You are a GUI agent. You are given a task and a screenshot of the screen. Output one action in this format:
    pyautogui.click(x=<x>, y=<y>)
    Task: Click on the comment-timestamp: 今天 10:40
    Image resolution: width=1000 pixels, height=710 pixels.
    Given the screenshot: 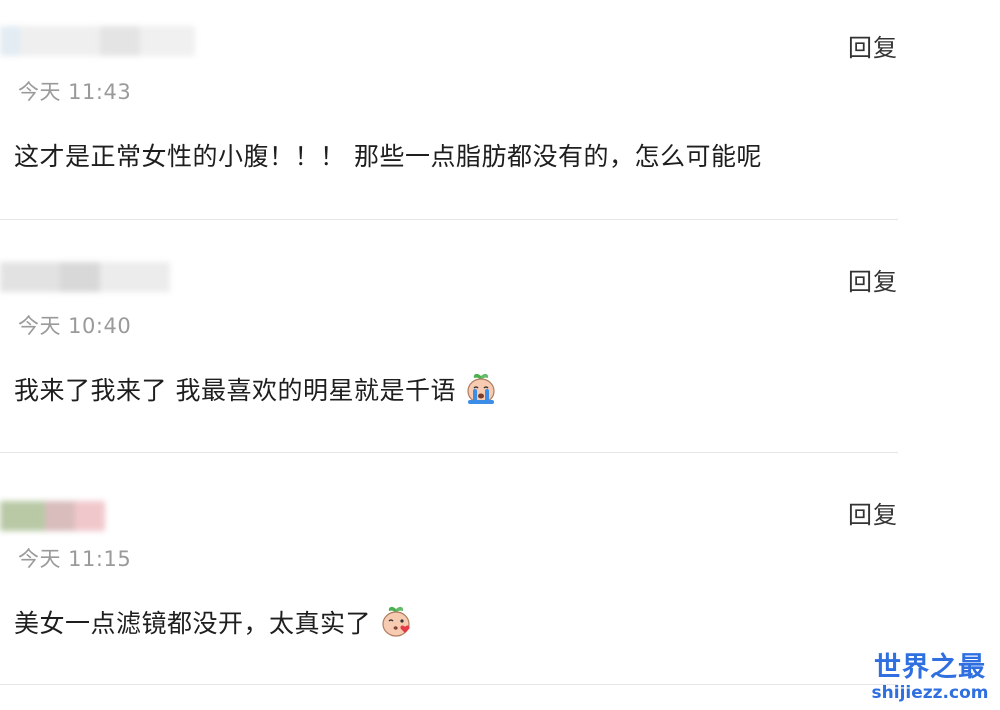 What is the action you would take?
    pyautogui.click(x=75, y=326)
    